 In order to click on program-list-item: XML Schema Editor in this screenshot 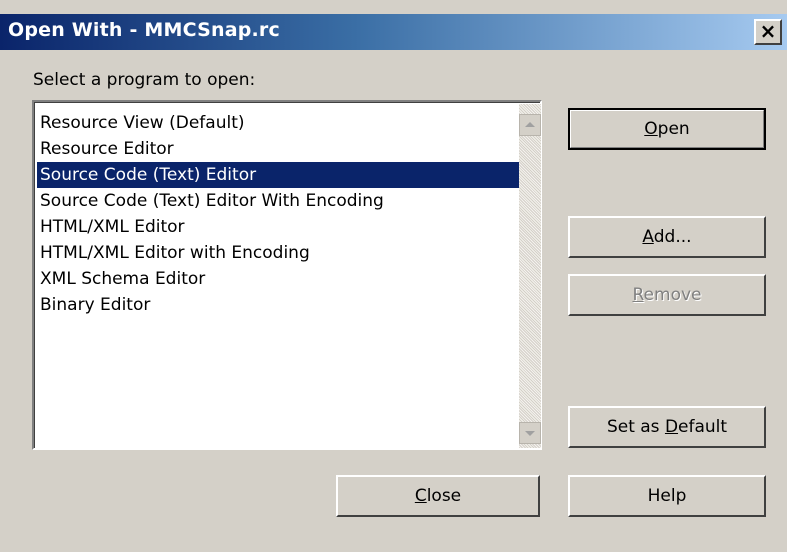, I will do `click(279, 279)`.